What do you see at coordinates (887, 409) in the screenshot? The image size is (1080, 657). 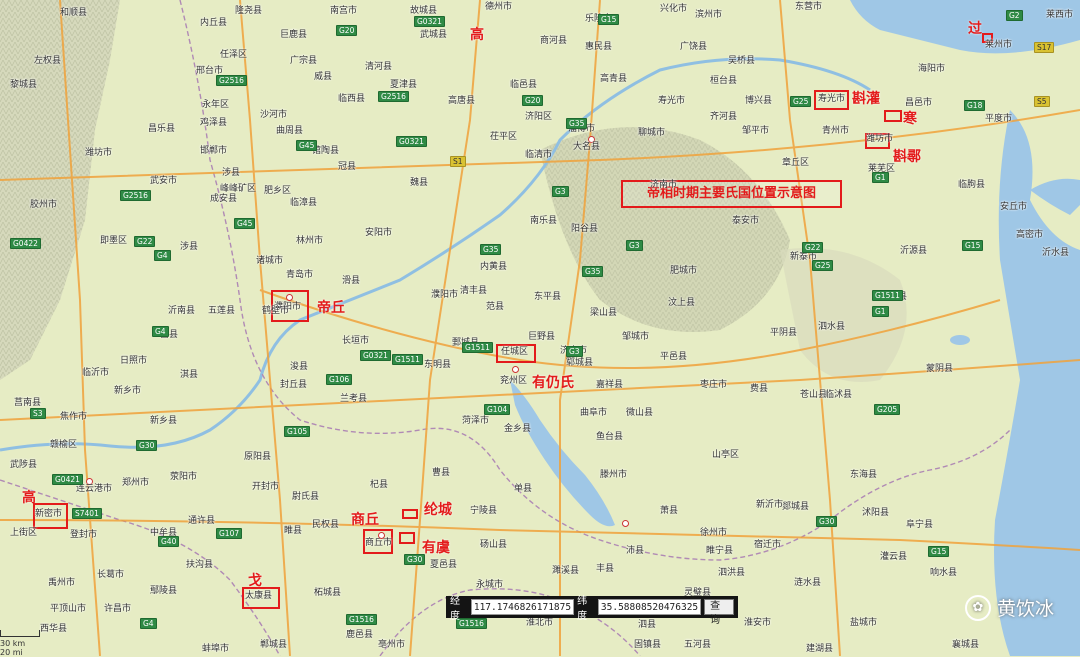 I see `road-shield: G205` at bounding box center [887, 409].